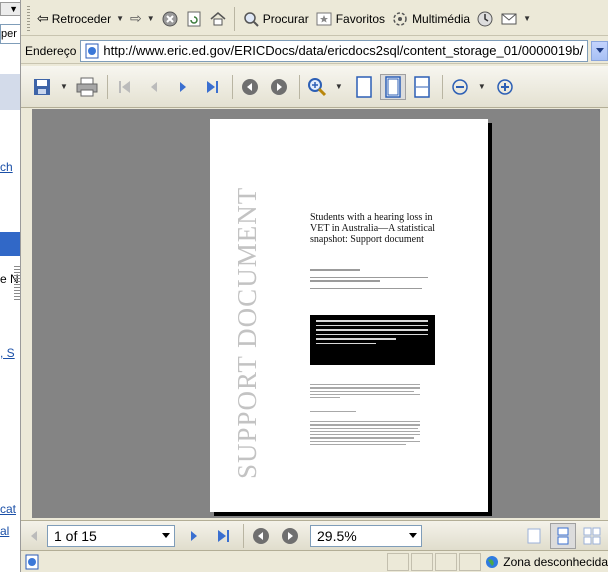 The height and width of the screenshot is (572, 608). I want to click on refresh-button, so click(194, 19).